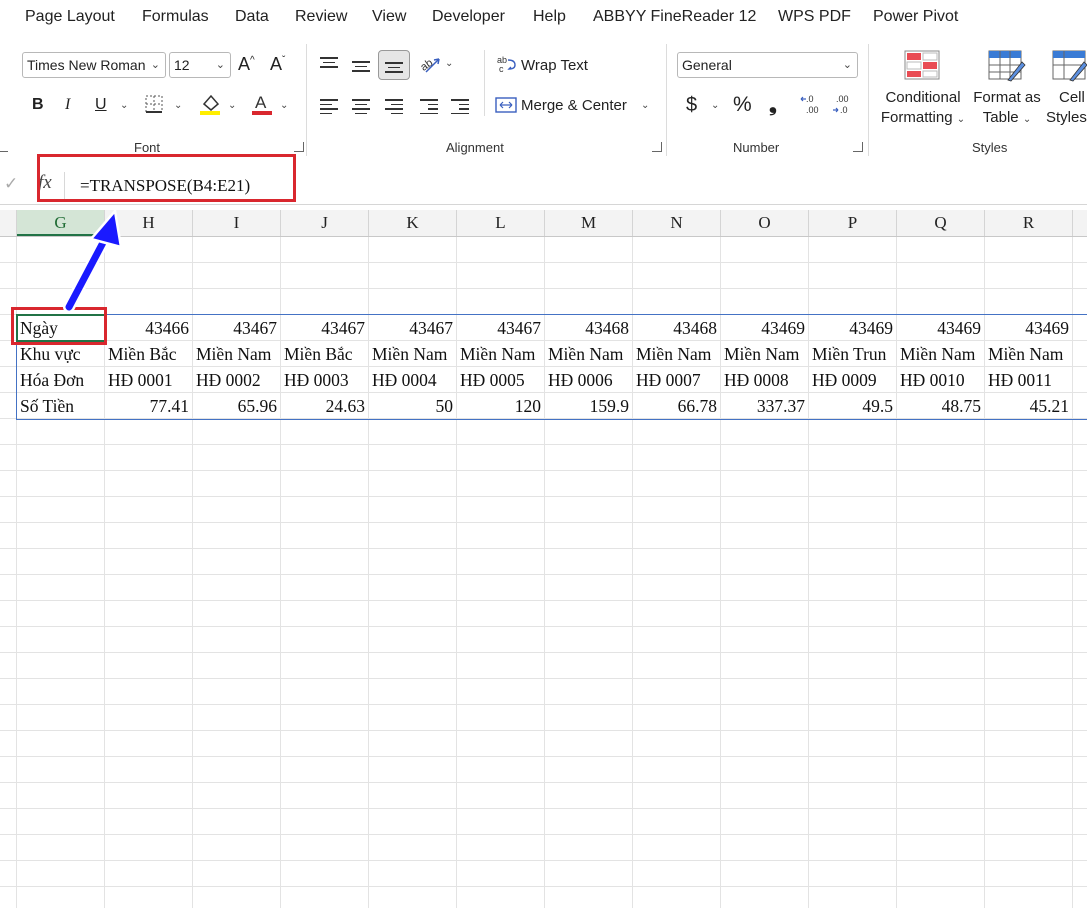 This screenshot has width=1087, height=908. Describe the element at coordinates (261, 102) in the screenshot. I see `svg-text: A` at that location.